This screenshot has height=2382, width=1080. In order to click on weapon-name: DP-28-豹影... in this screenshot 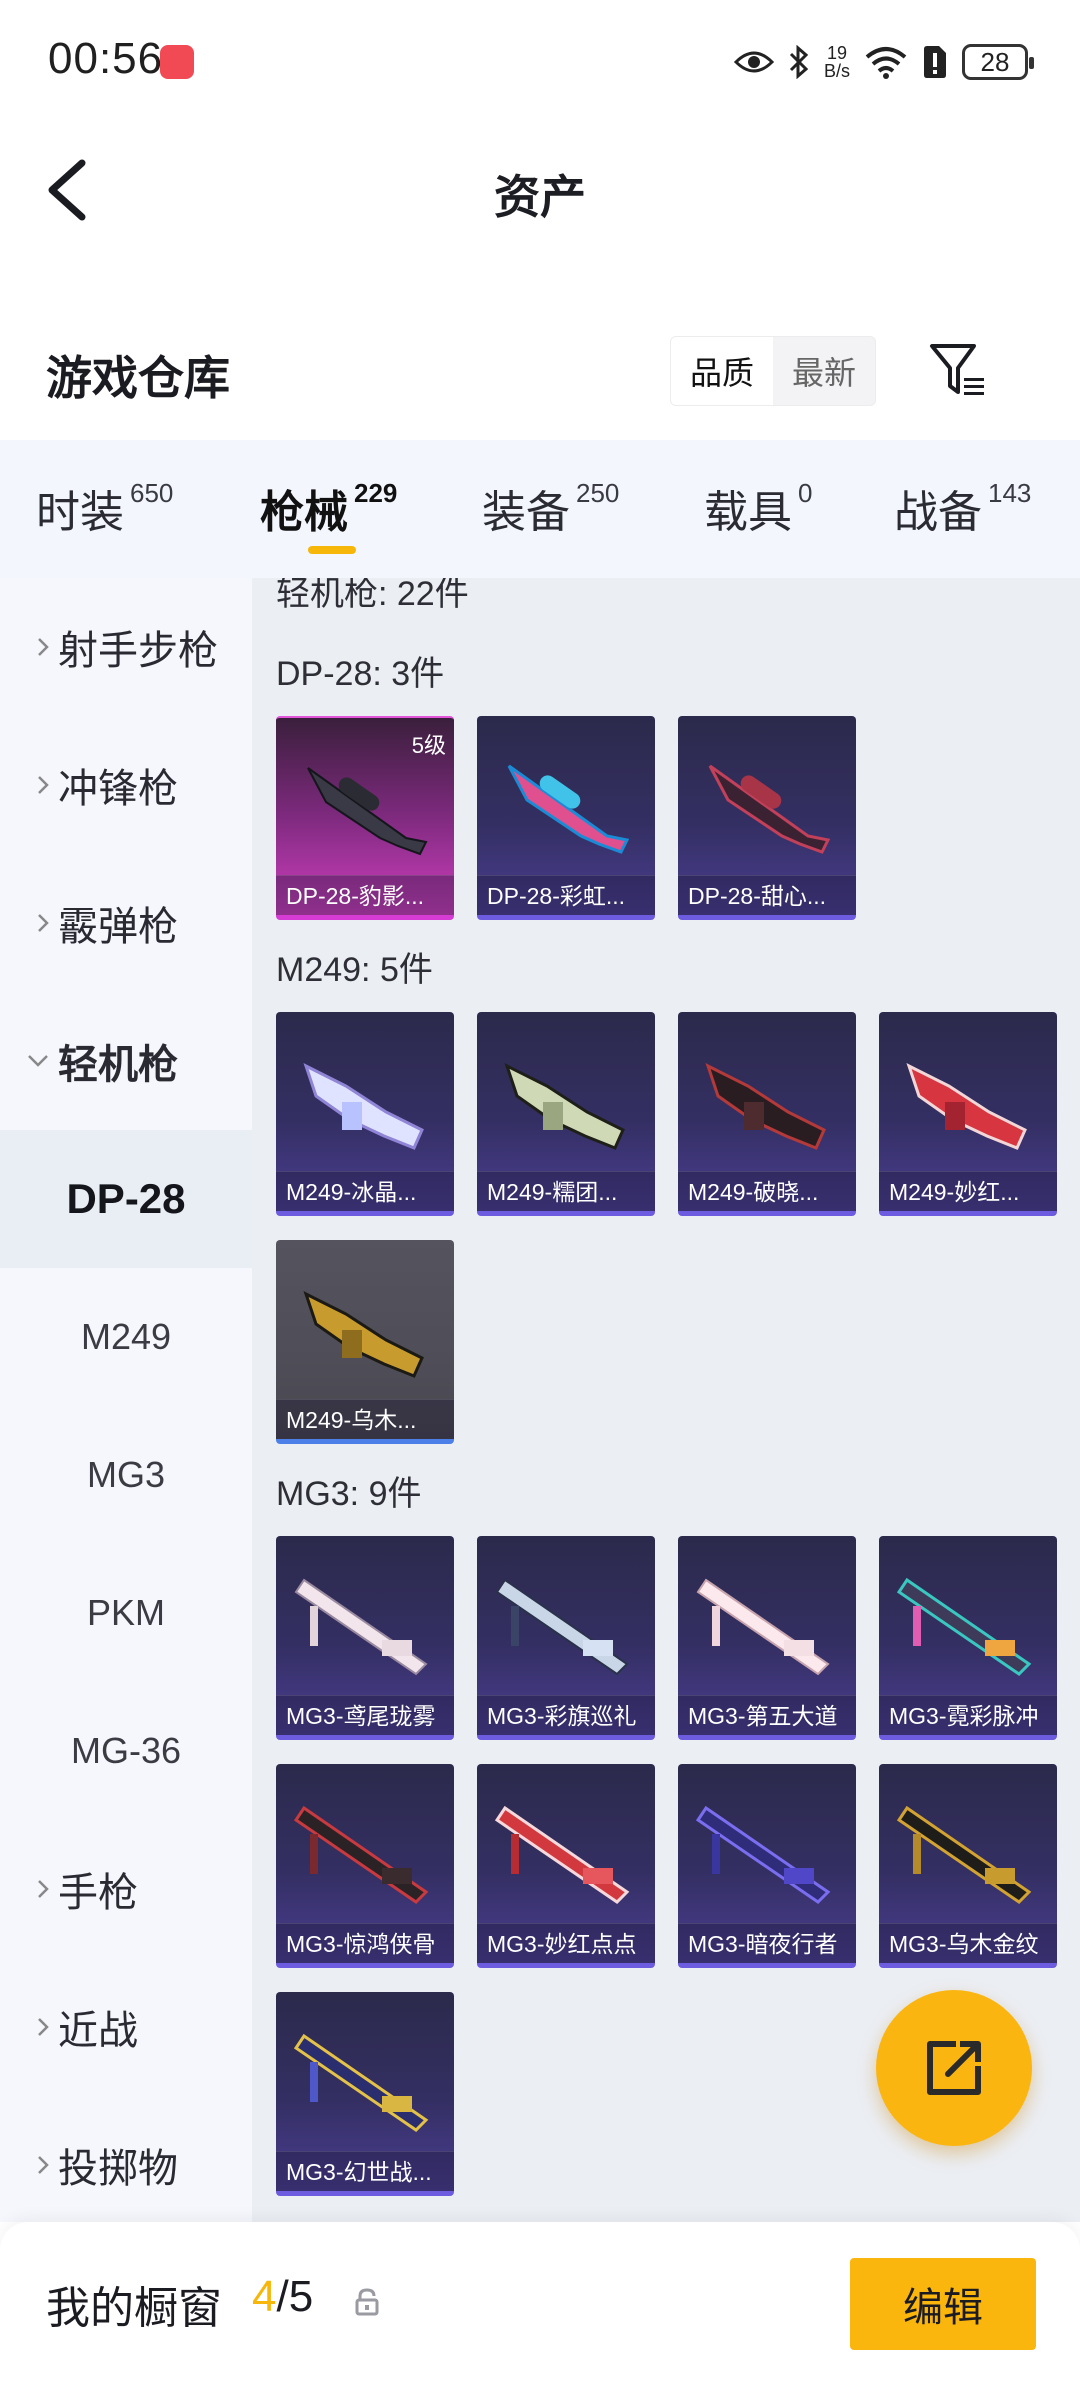, I will do `click(365, 895)`.